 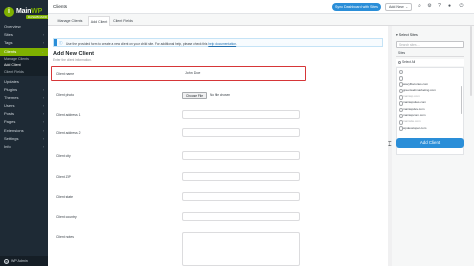 I want to click on brand-name-a: Main, so click(x=24, y=11).